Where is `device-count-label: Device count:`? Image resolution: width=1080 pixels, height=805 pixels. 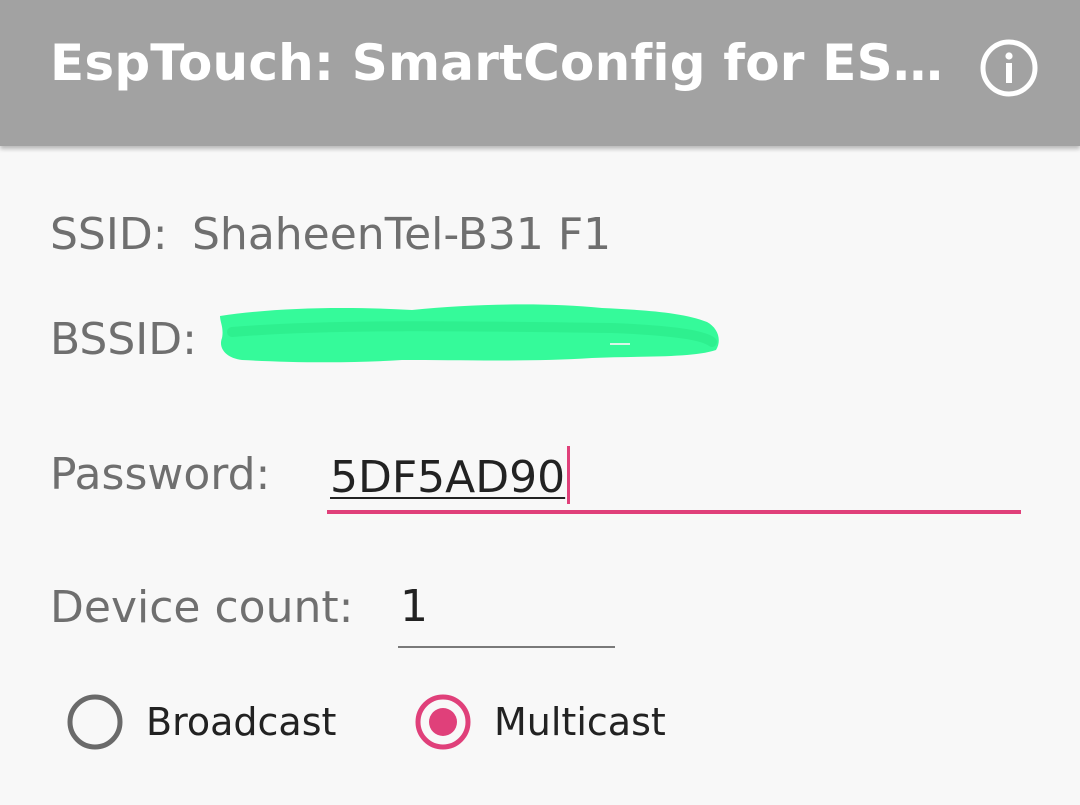 device-count-label: Device count: is located at coordinates (202, 607).